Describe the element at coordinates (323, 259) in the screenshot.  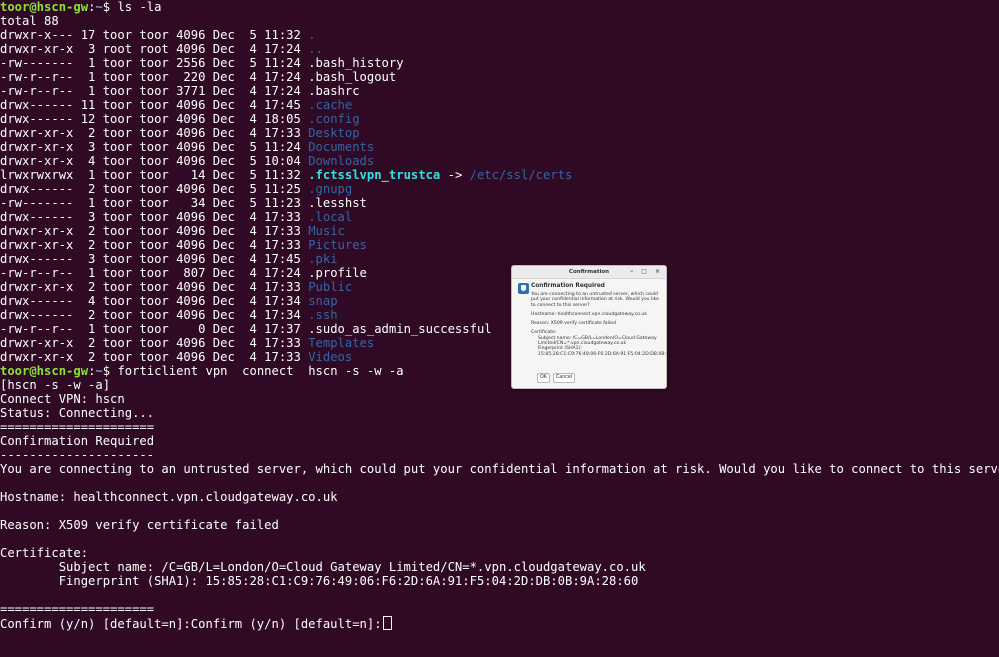
I see `listing-name: .pki` at that location.